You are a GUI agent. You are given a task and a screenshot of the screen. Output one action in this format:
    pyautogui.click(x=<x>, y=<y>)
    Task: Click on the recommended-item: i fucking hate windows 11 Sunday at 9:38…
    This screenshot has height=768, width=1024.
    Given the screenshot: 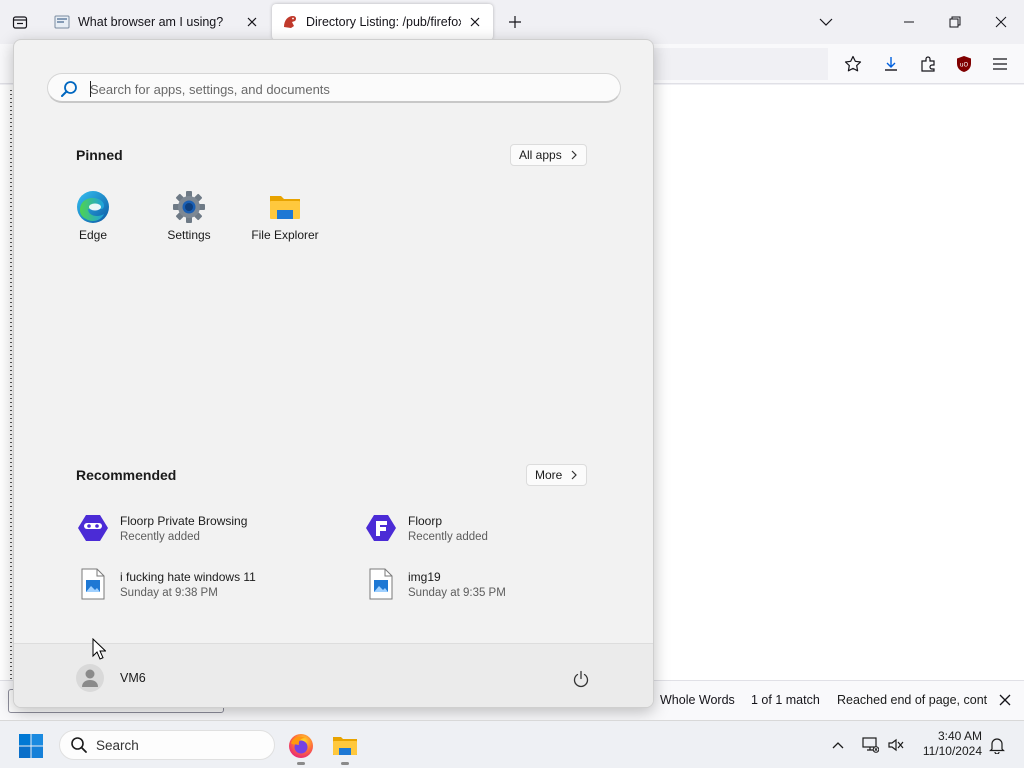 What is the action you would take?
    pyautogui.click(x=206, y=584)
    